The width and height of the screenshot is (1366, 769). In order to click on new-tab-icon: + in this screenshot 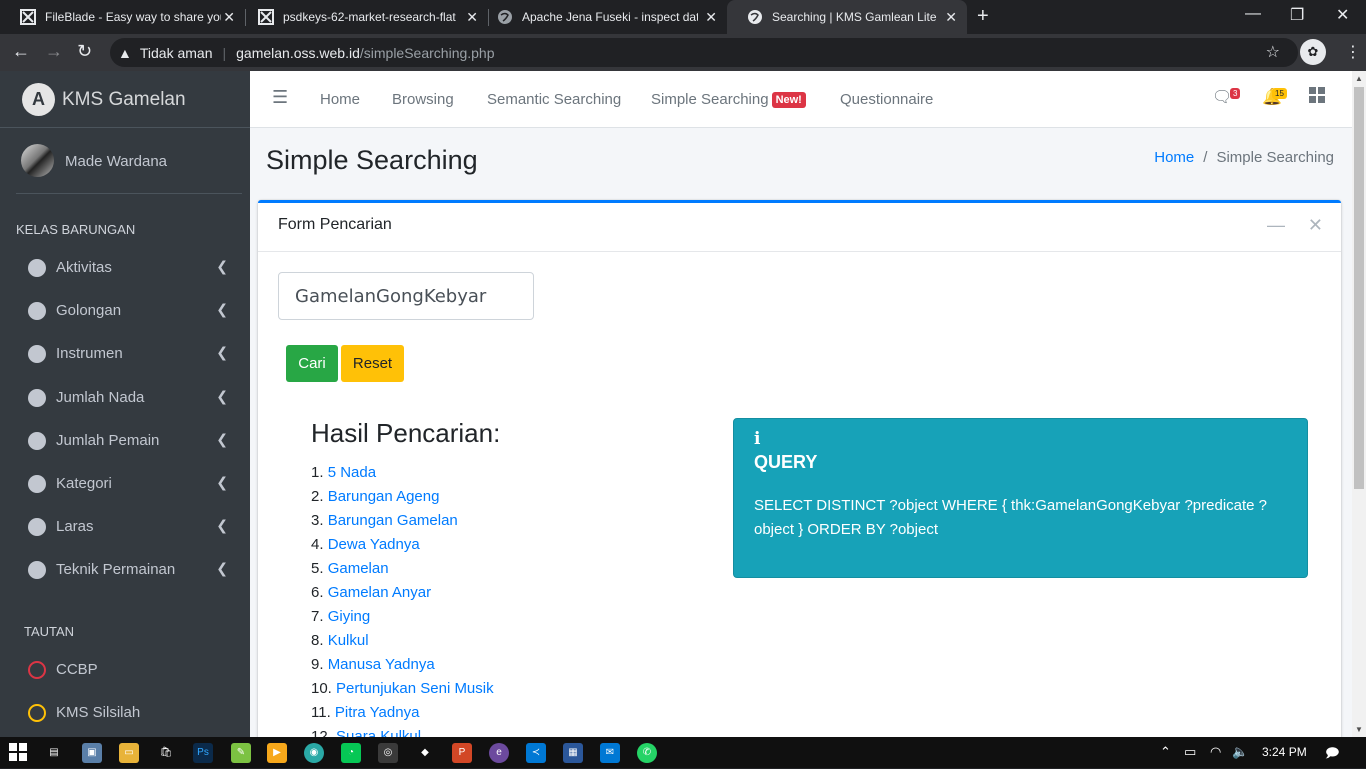, I will do `click(983, 16)`.